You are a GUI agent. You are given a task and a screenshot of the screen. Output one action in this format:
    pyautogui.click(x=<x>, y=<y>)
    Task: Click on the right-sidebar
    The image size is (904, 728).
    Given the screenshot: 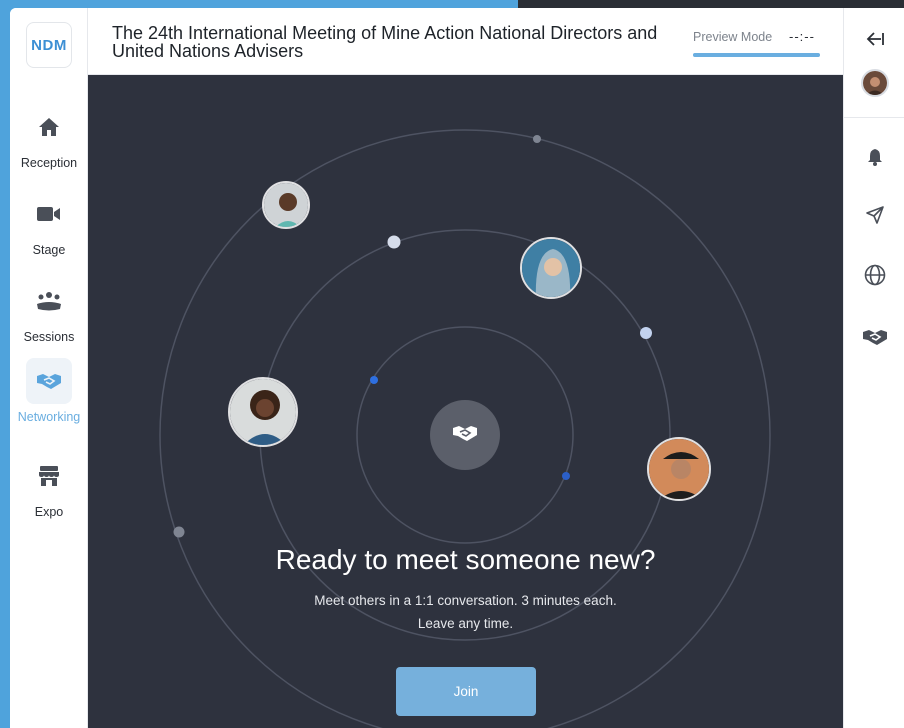 What is the action you would take?
    pyautogui.click(x=873, y=368)
    